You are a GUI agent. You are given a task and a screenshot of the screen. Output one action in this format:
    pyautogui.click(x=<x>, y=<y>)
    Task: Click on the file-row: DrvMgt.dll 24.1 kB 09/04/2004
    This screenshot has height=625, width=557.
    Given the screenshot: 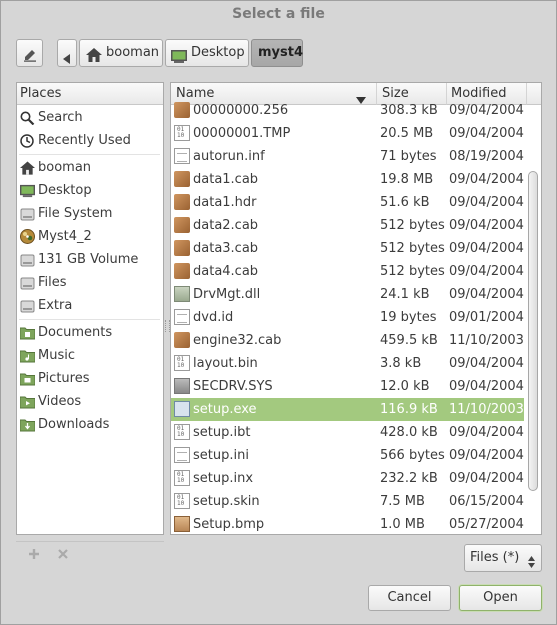 What is the action you would take?
    pyautogui.click(x=347, y=294)
    